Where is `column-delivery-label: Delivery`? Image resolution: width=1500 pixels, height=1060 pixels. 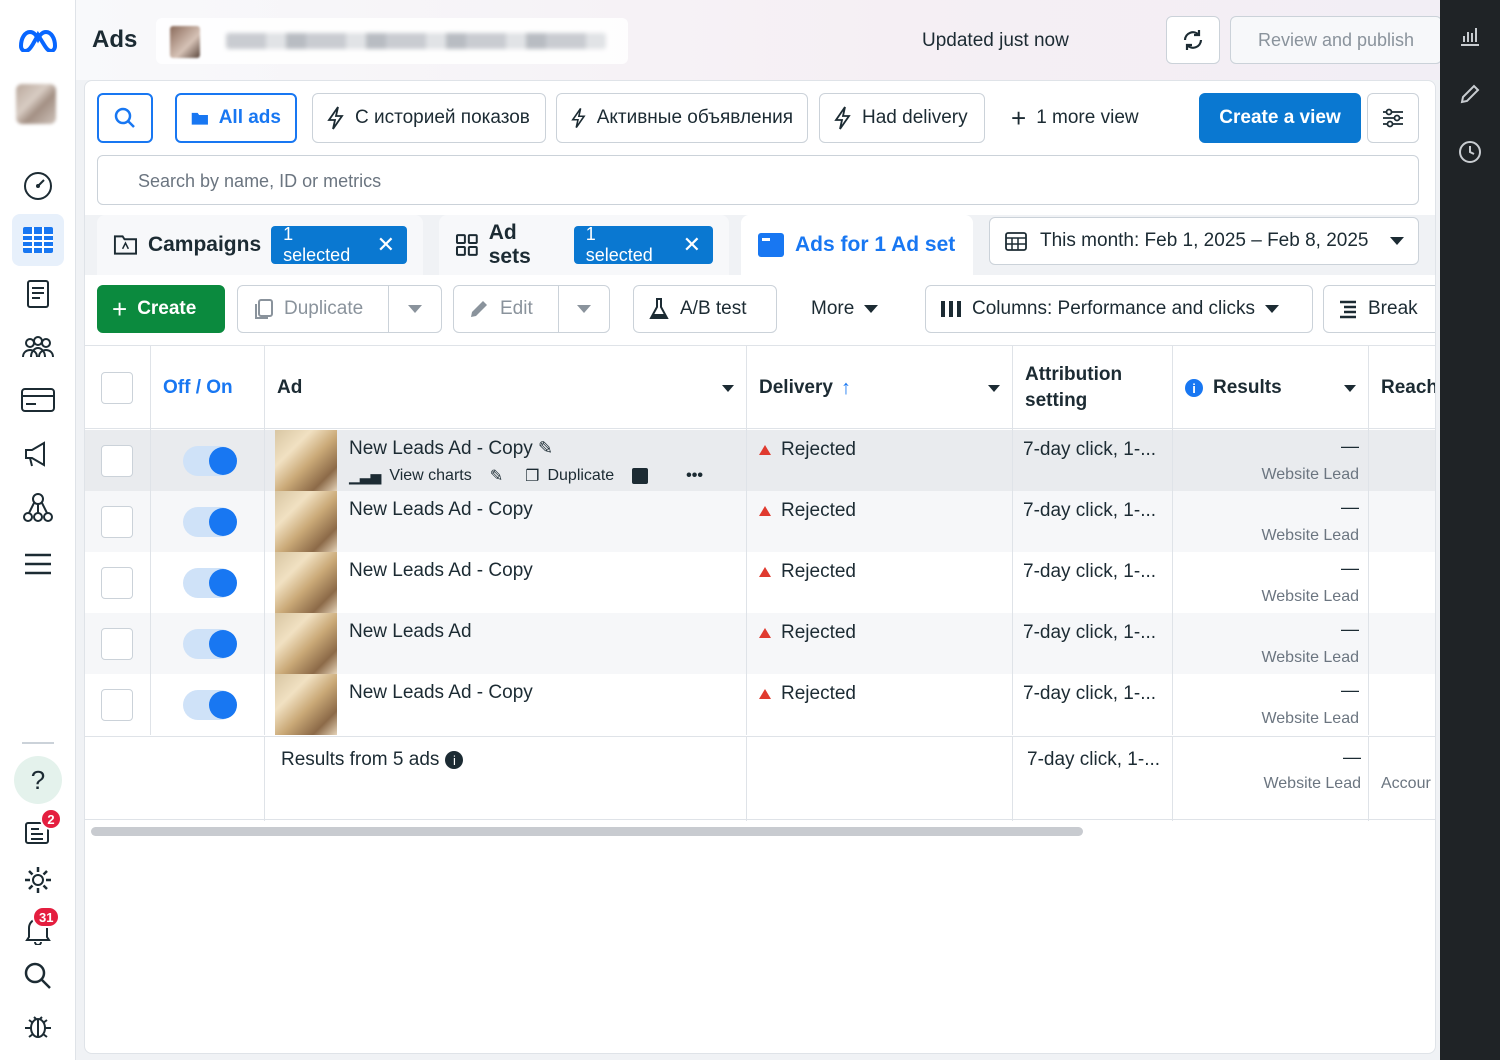
column-delivery-label: Delivery is located at coordinates (796, 387).